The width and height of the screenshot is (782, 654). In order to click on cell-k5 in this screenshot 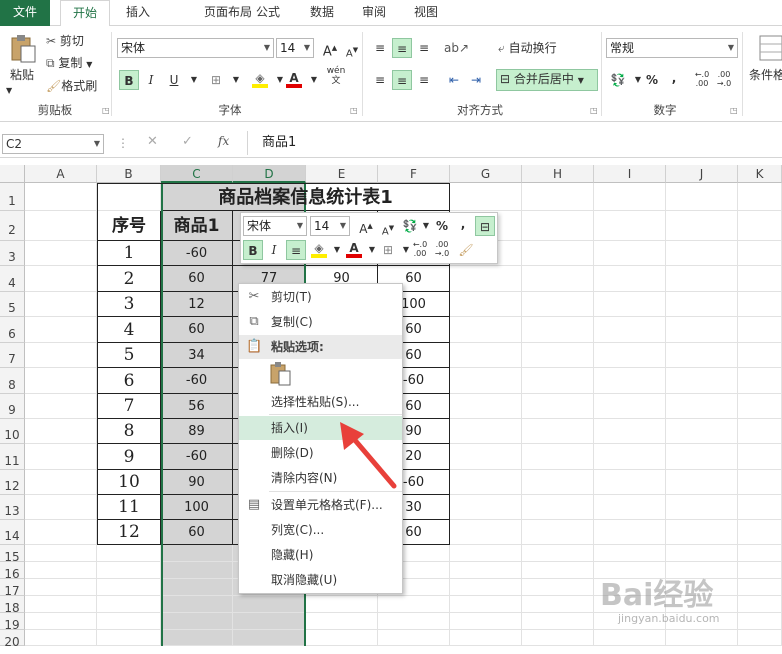, I will do `click(760, 304)`.